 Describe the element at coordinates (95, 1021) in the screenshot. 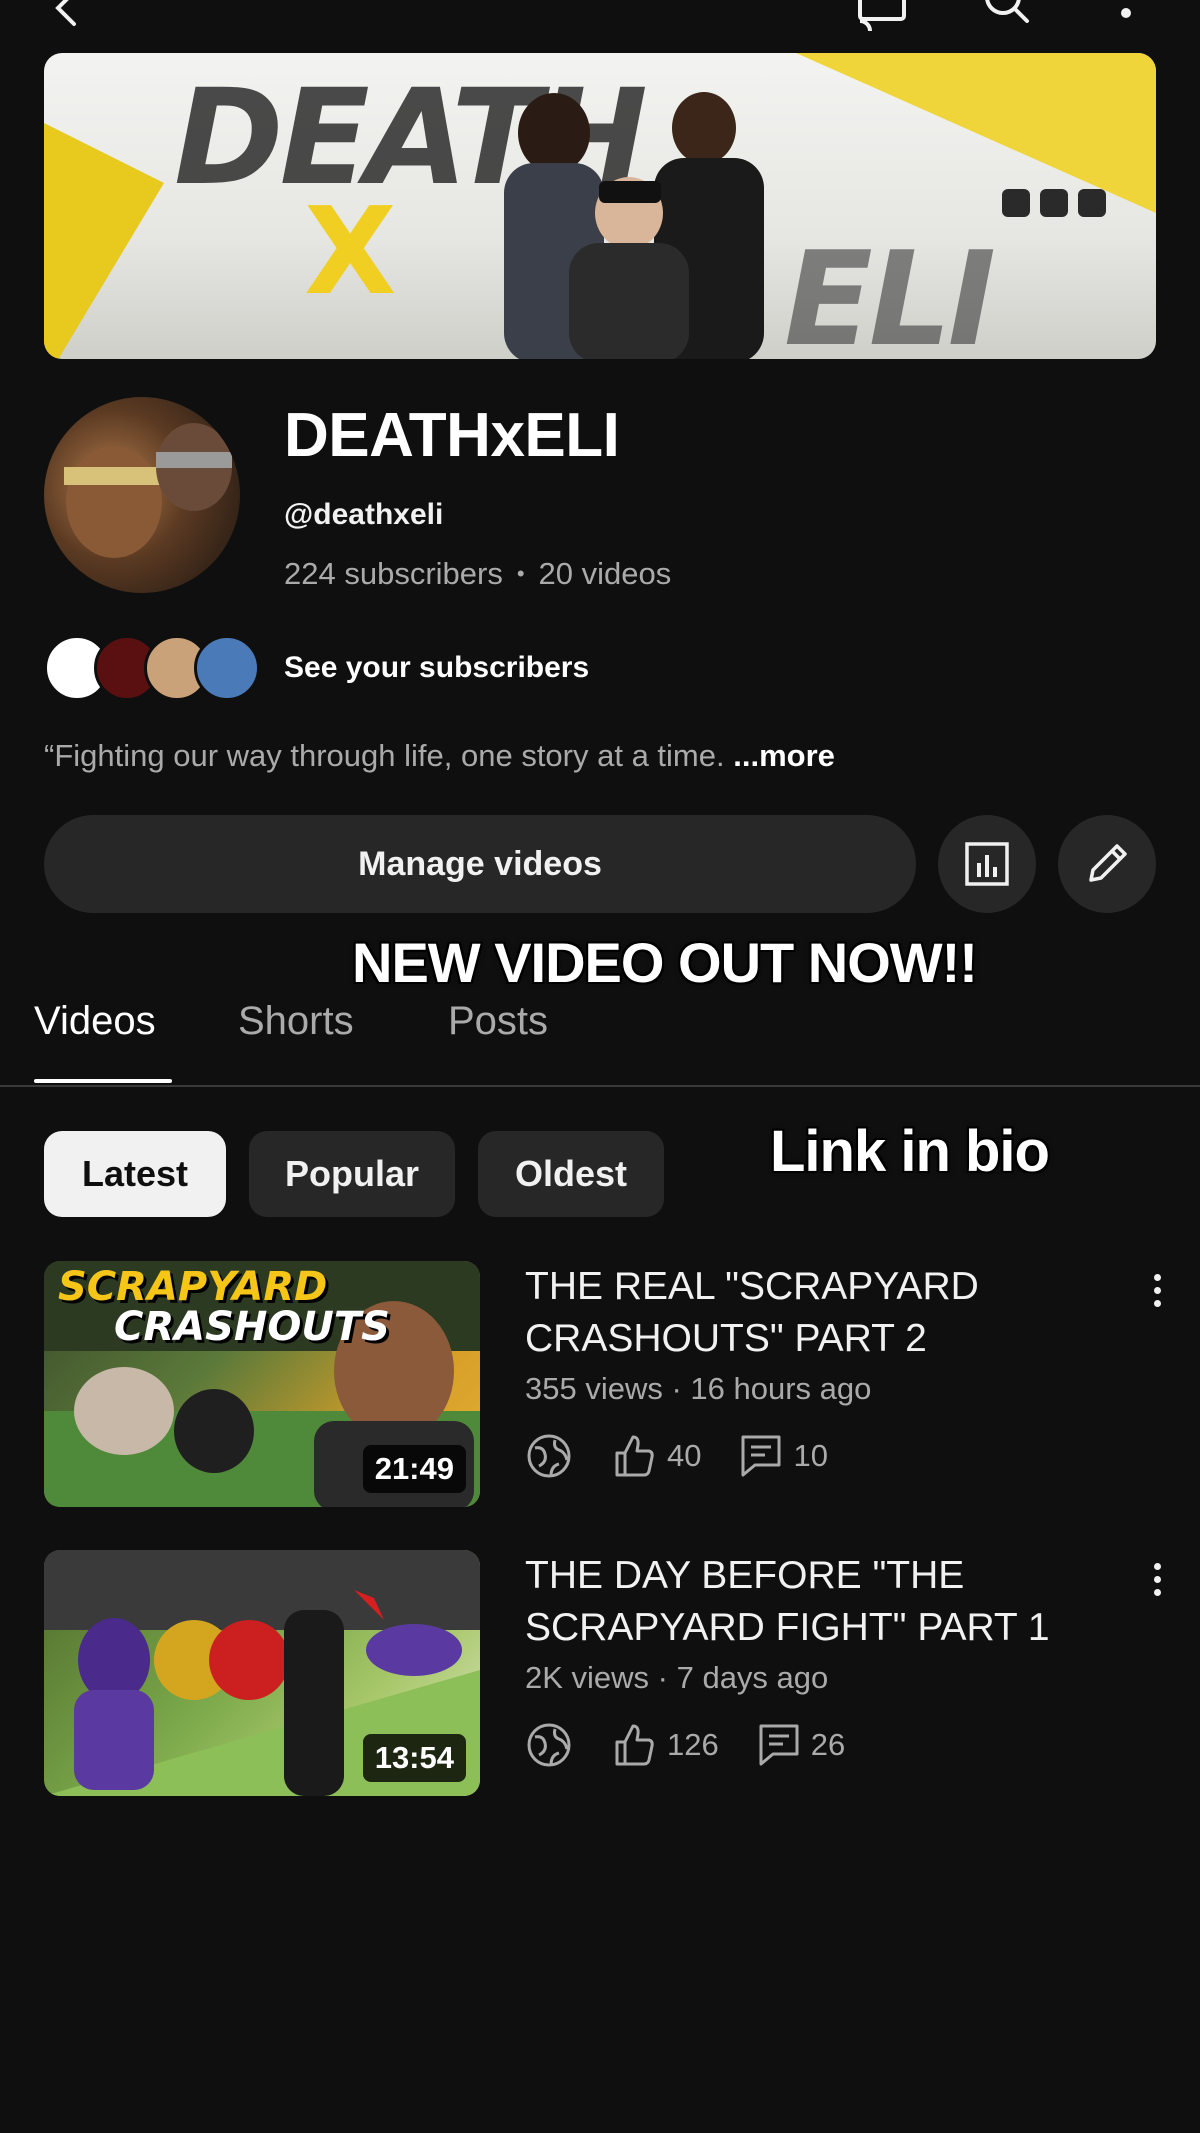

I see `tab-videos: Videos` at that location.